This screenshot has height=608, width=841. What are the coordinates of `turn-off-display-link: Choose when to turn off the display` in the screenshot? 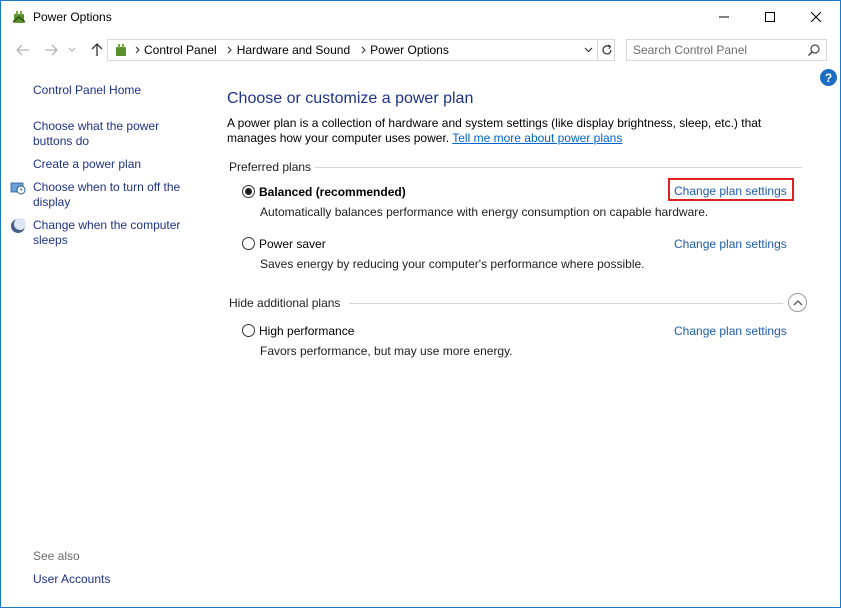 It's located at (113, 195).